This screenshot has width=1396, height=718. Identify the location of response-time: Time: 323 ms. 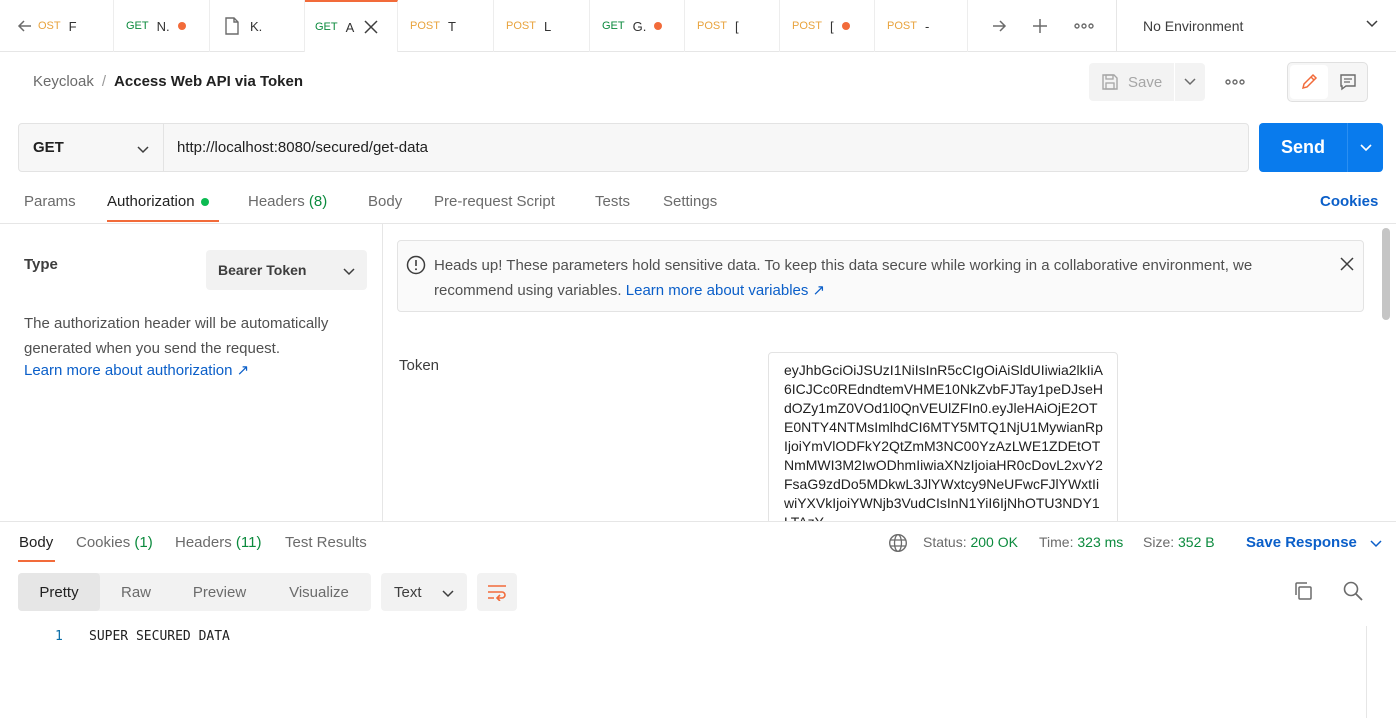
(1081, 542).